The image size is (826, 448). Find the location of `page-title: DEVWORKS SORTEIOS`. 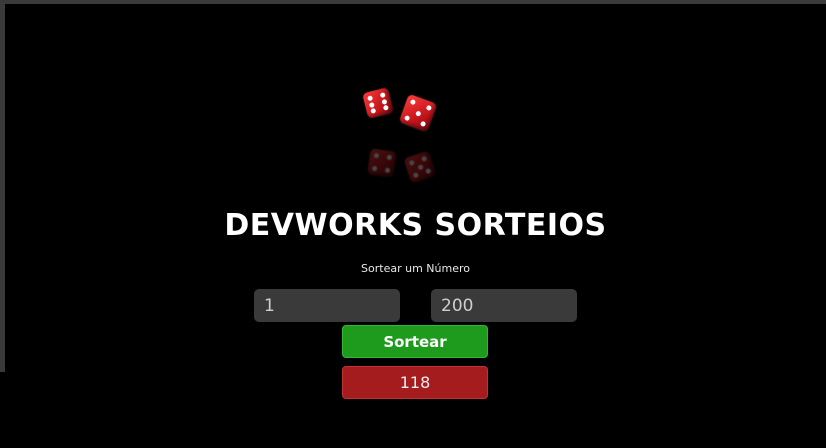

page-title: DEVWORKS SORTEIOS is located at coordinates (415, 225).